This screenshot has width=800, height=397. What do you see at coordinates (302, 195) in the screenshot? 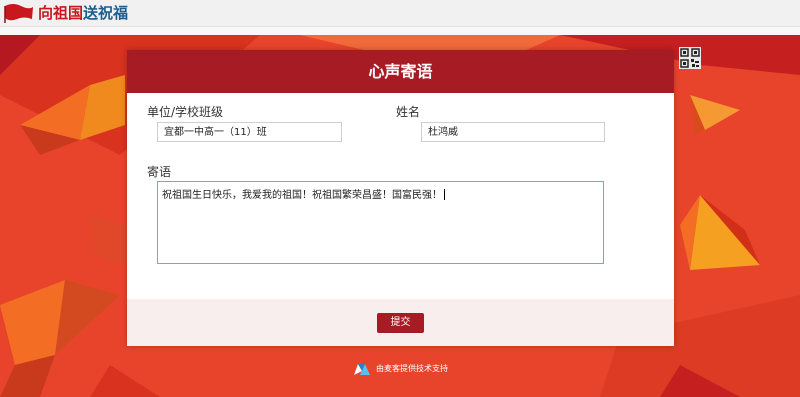
I see `message-text: 祝祖国生日快乐，我爱我的祖国！祝祖国繁荣昌盛！国富民强！` at bounding box center [302, 195].